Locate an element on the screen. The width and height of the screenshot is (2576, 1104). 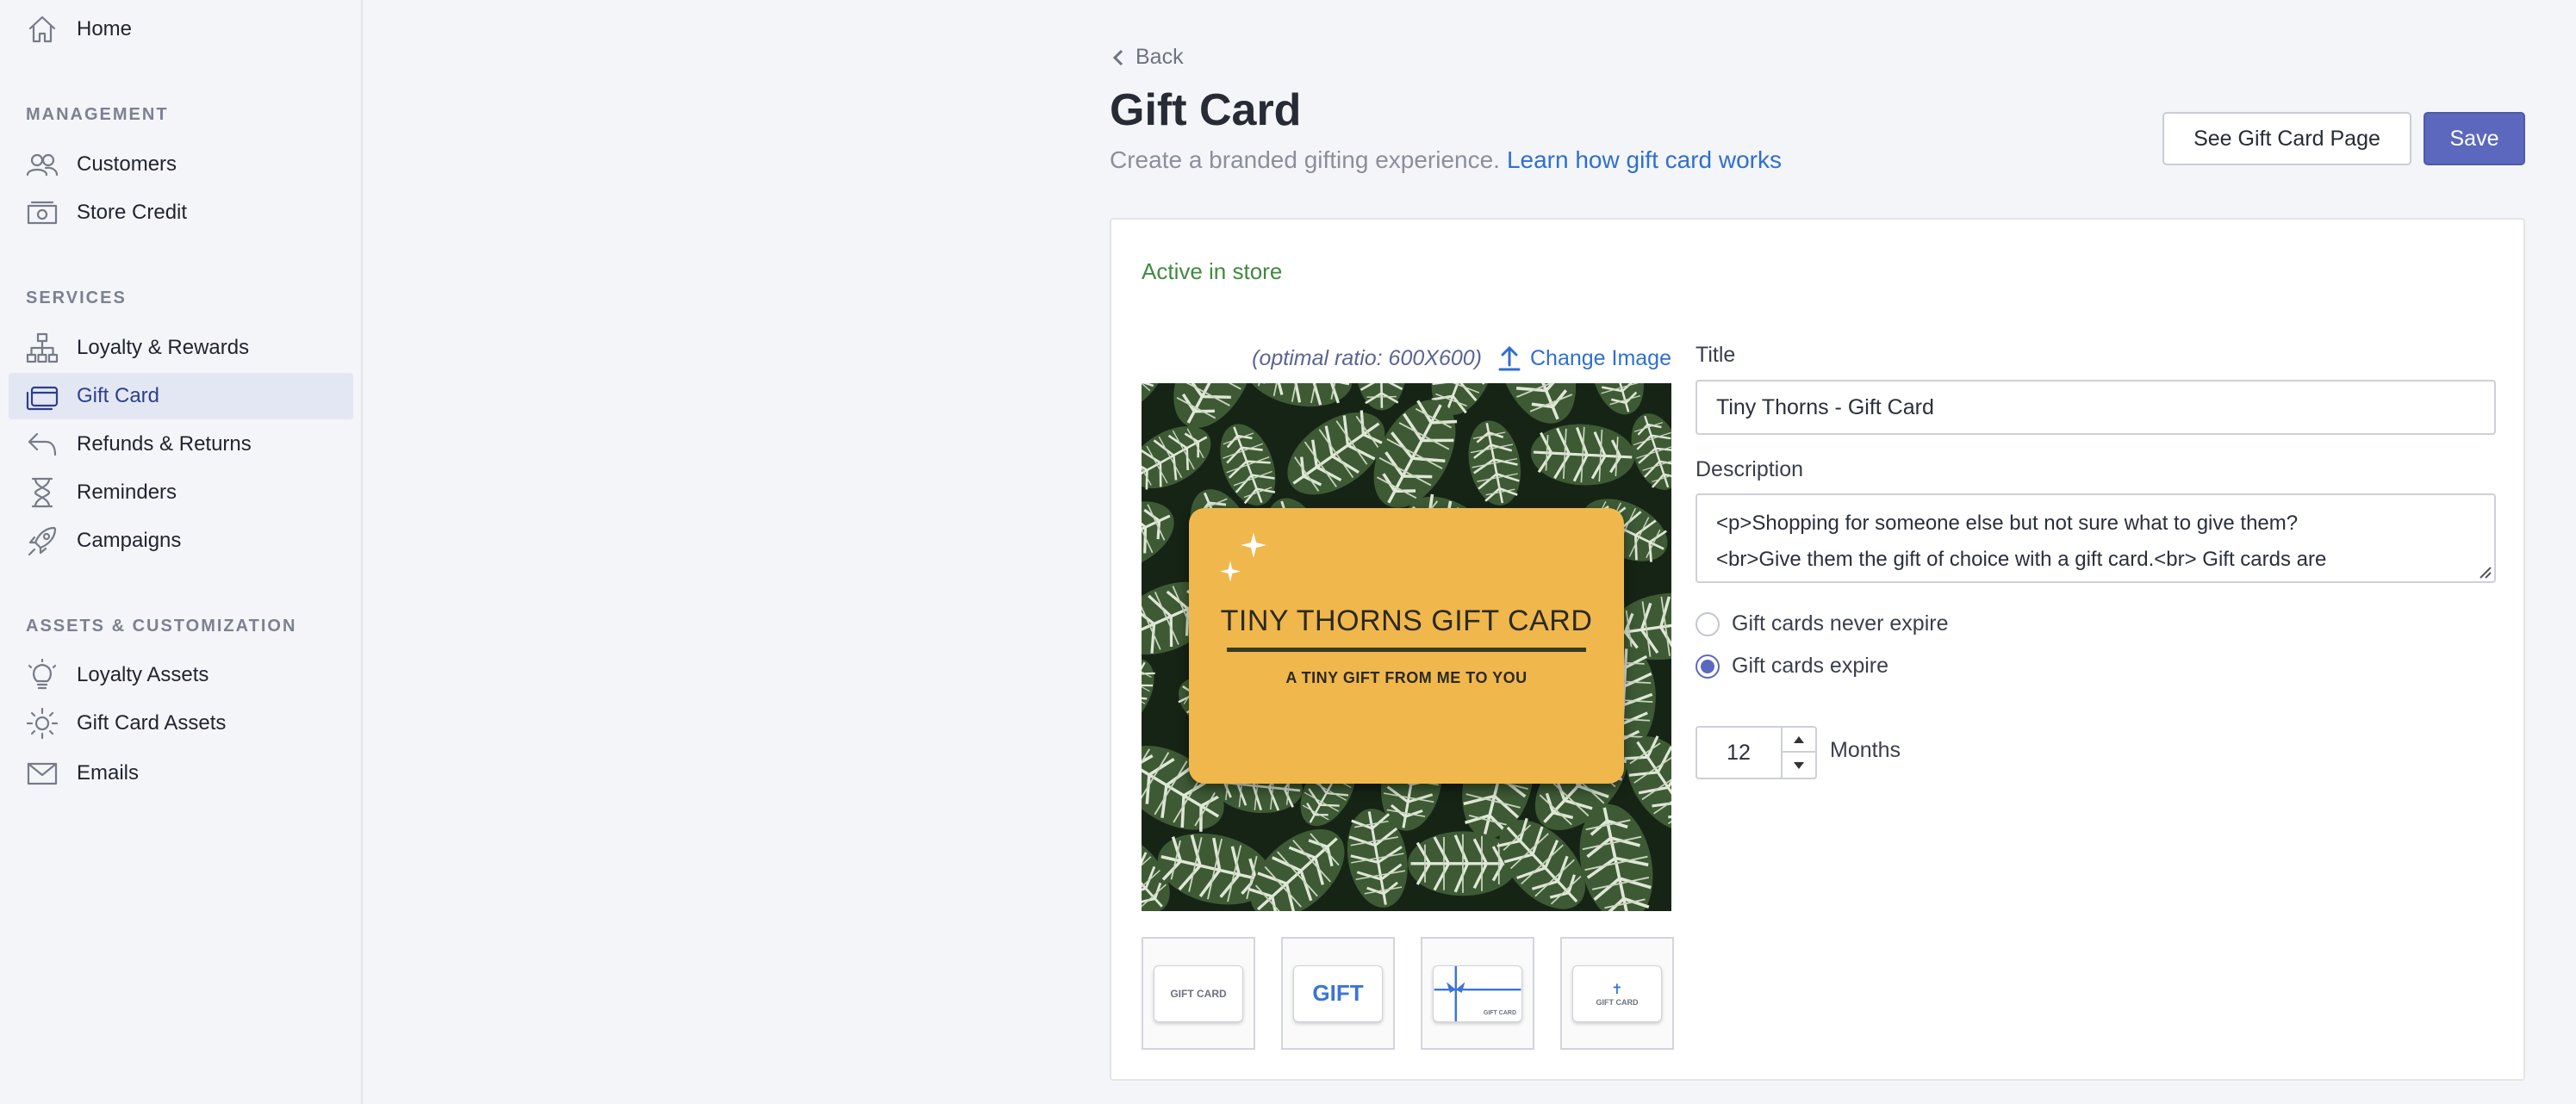
sidebar-item-label: Customers is located at coordinates (127, 164).